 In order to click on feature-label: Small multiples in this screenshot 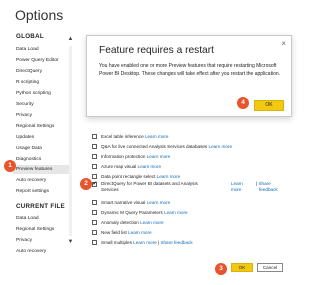, I will do `click(116, 242)`.